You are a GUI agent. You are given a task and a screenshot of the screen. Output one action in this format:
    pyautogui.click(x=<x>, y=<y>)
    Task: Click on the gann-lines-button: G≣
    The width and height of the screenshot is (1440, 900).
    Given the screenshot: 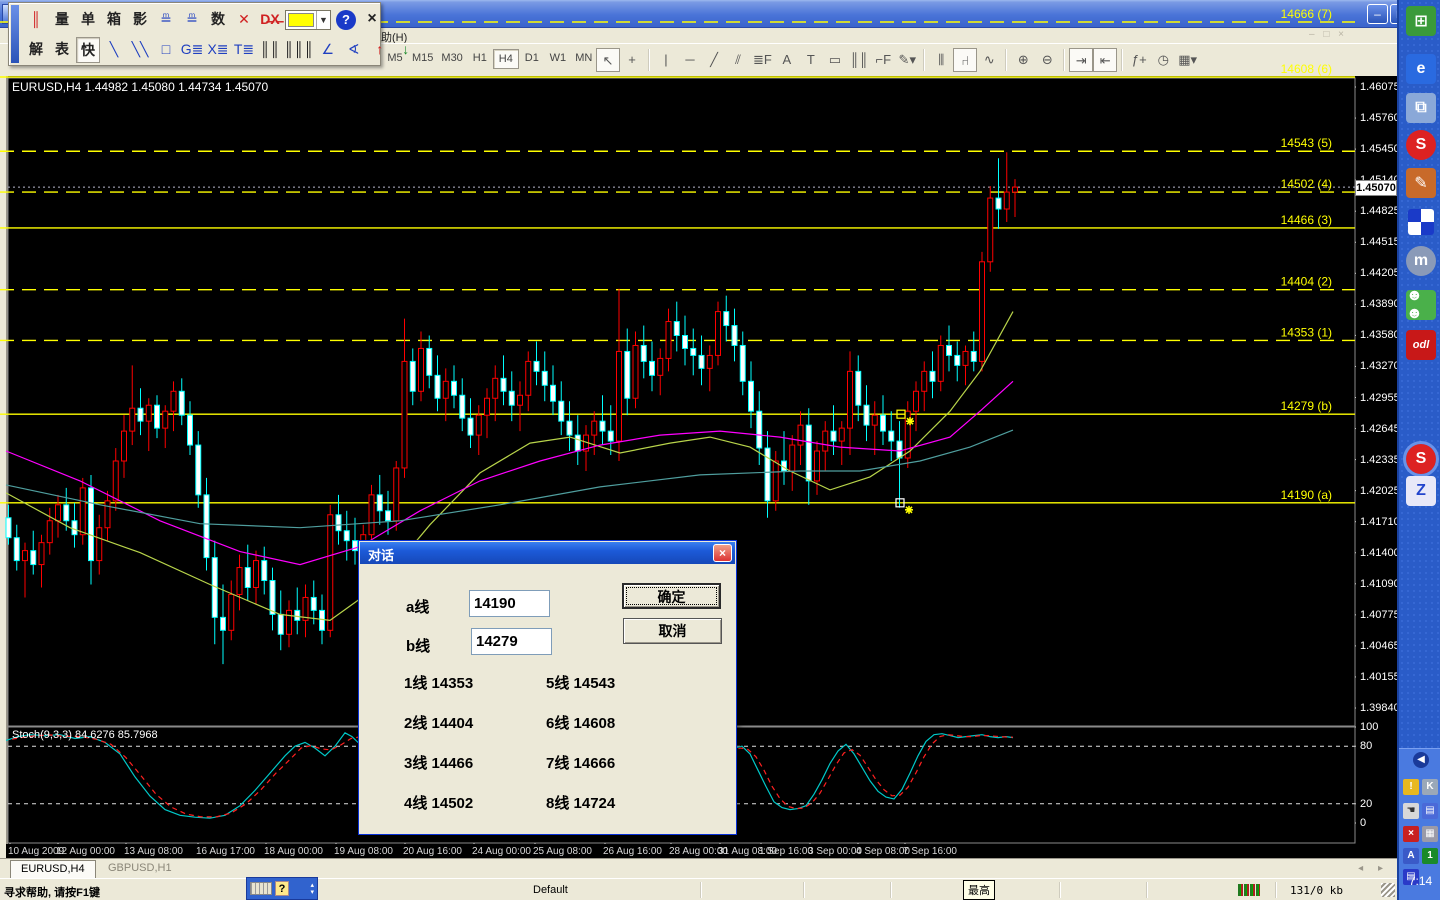 What is the action you would take?
    pyautogui.click(x=192, y=50)
    